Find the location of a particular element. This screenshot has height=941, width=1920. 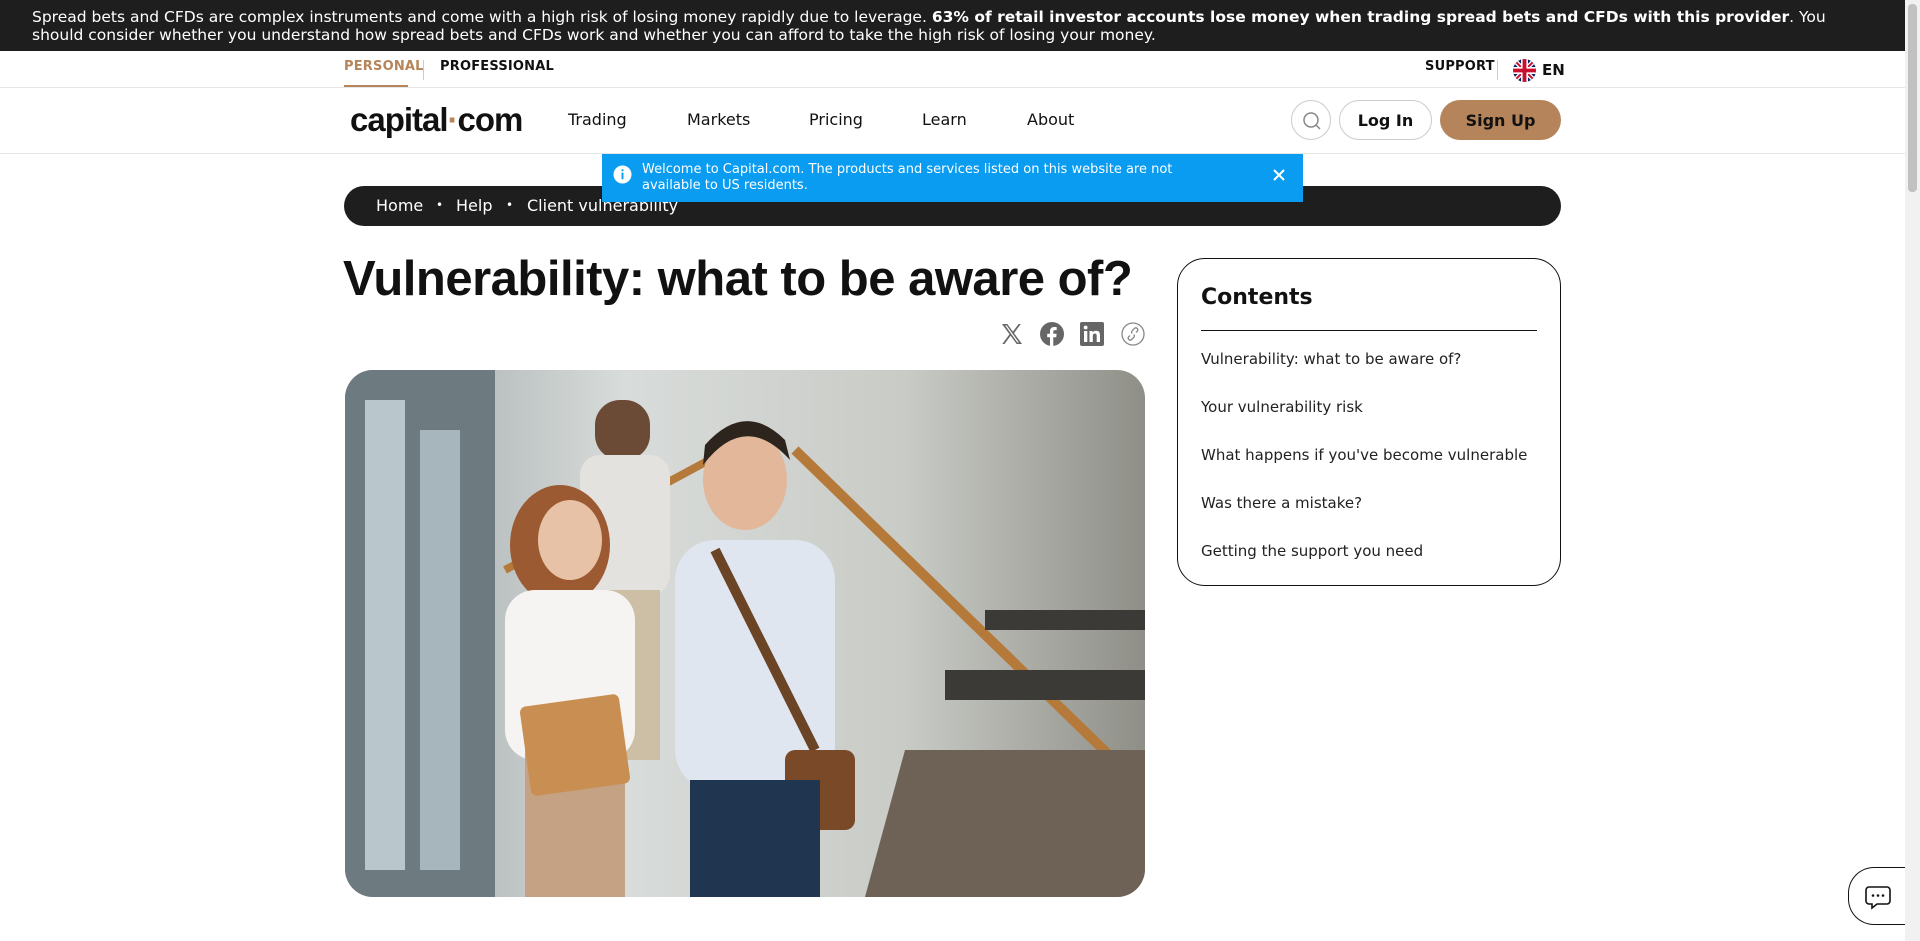

toc-item: Your vulnerability risk is located at coordinates (1282, 407).